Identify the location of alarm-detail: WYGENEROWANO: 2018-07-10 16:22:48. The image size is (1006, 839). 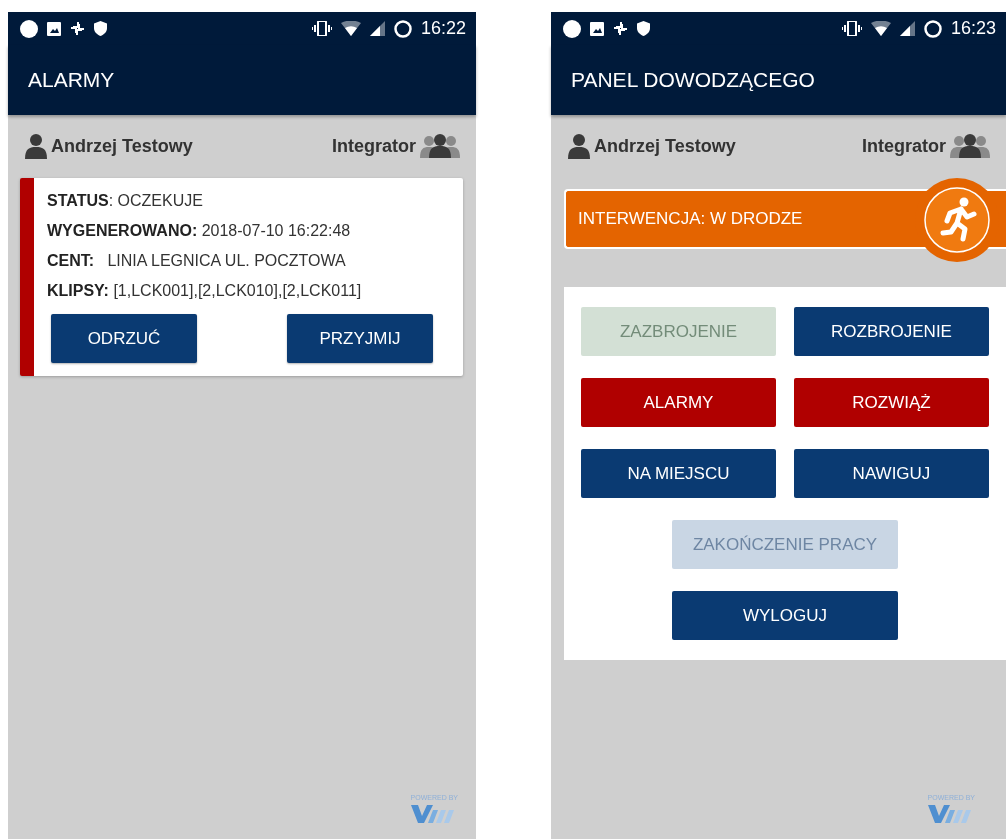
(199, 231).